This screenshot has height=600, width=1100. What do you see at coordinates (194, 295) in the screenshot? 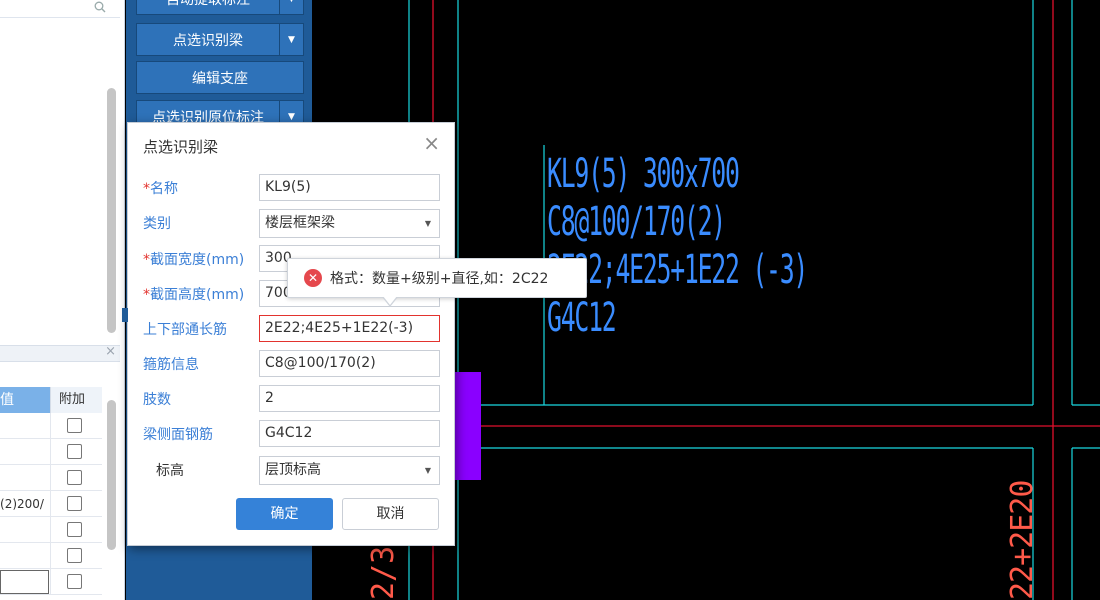
I see `height-label: *截面高度(mm)` at bounding box center [194, 295].